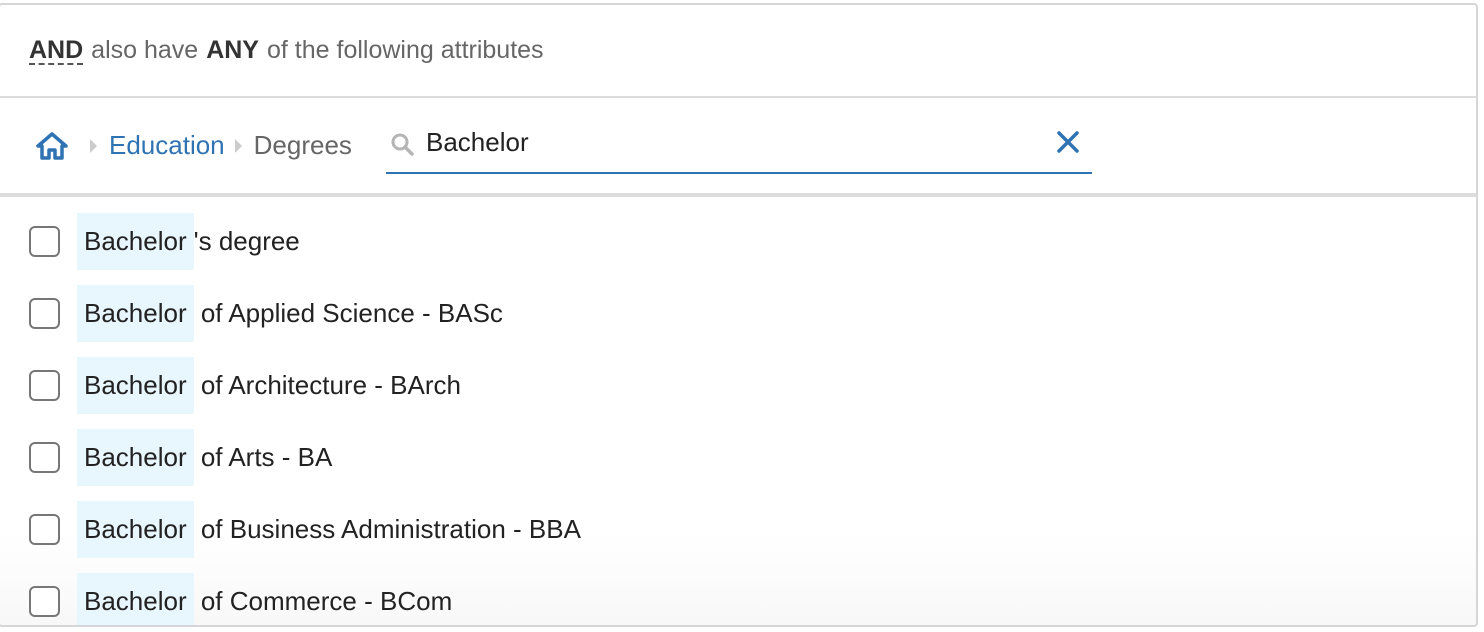 The image size is (1484, 632). Describe the element at coordinates (348, 312) in the screenshot. I see `option-label-rest: of Applied Science - BASc` at that location.